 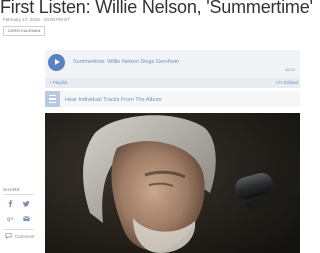 What do you see at coordinates (172, 83) in the screenshot?
I see `player-toolbar` at bounding box center [172, 83].